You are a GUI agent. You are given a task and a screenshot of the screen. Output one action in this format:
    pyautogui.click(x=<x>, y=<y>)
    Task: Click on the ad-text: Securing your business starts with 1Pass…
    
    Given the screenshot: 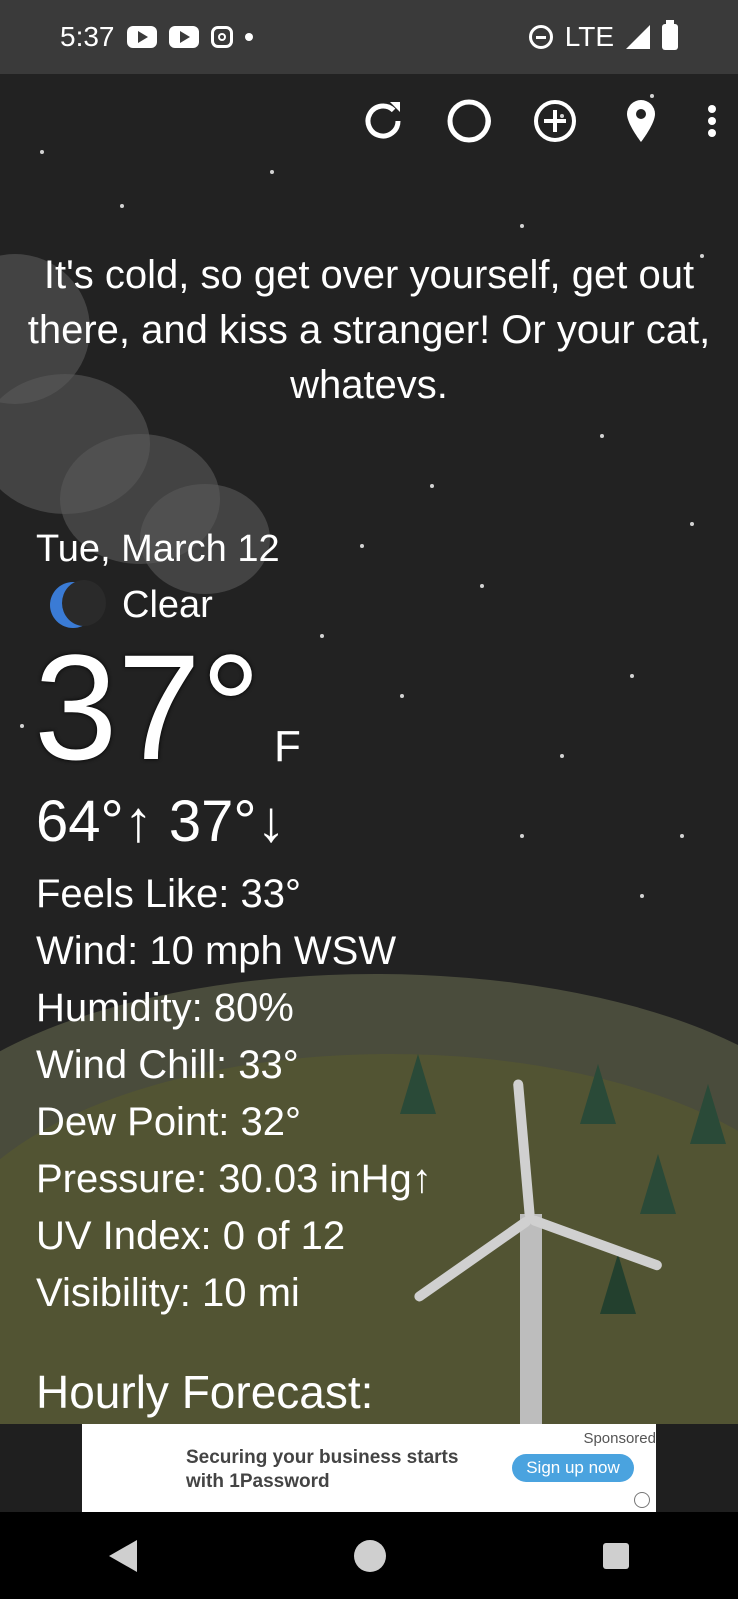 What is the action you would take?
    pyautogui.click(x=322, y=1470)
    